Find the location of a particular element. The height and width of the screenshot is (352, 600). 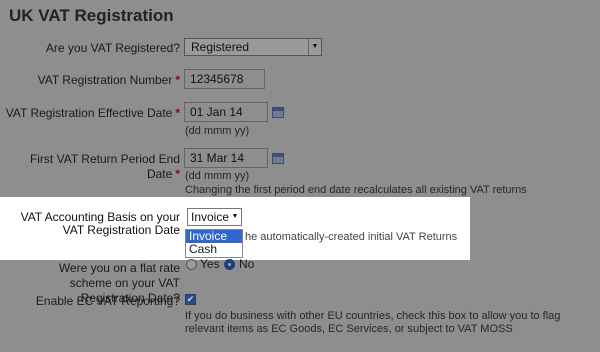

effective-date-hint: (dd mmm yy) is located at coordinates (217, 131).